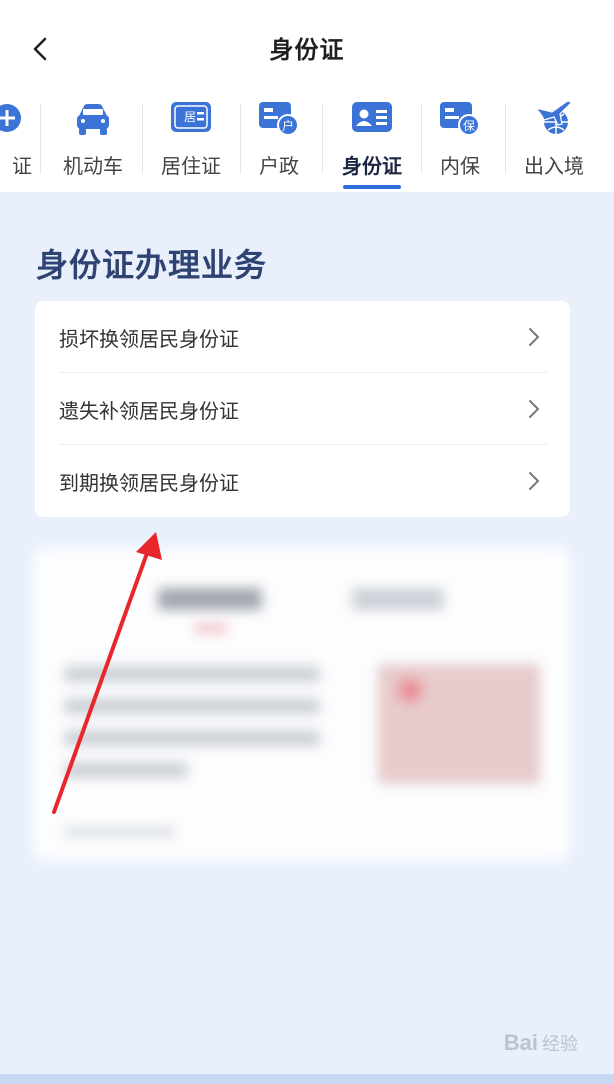  Describe the element at coordinates (372, 166) in the screenshot. I see `tab-label: 身份证` at that location.